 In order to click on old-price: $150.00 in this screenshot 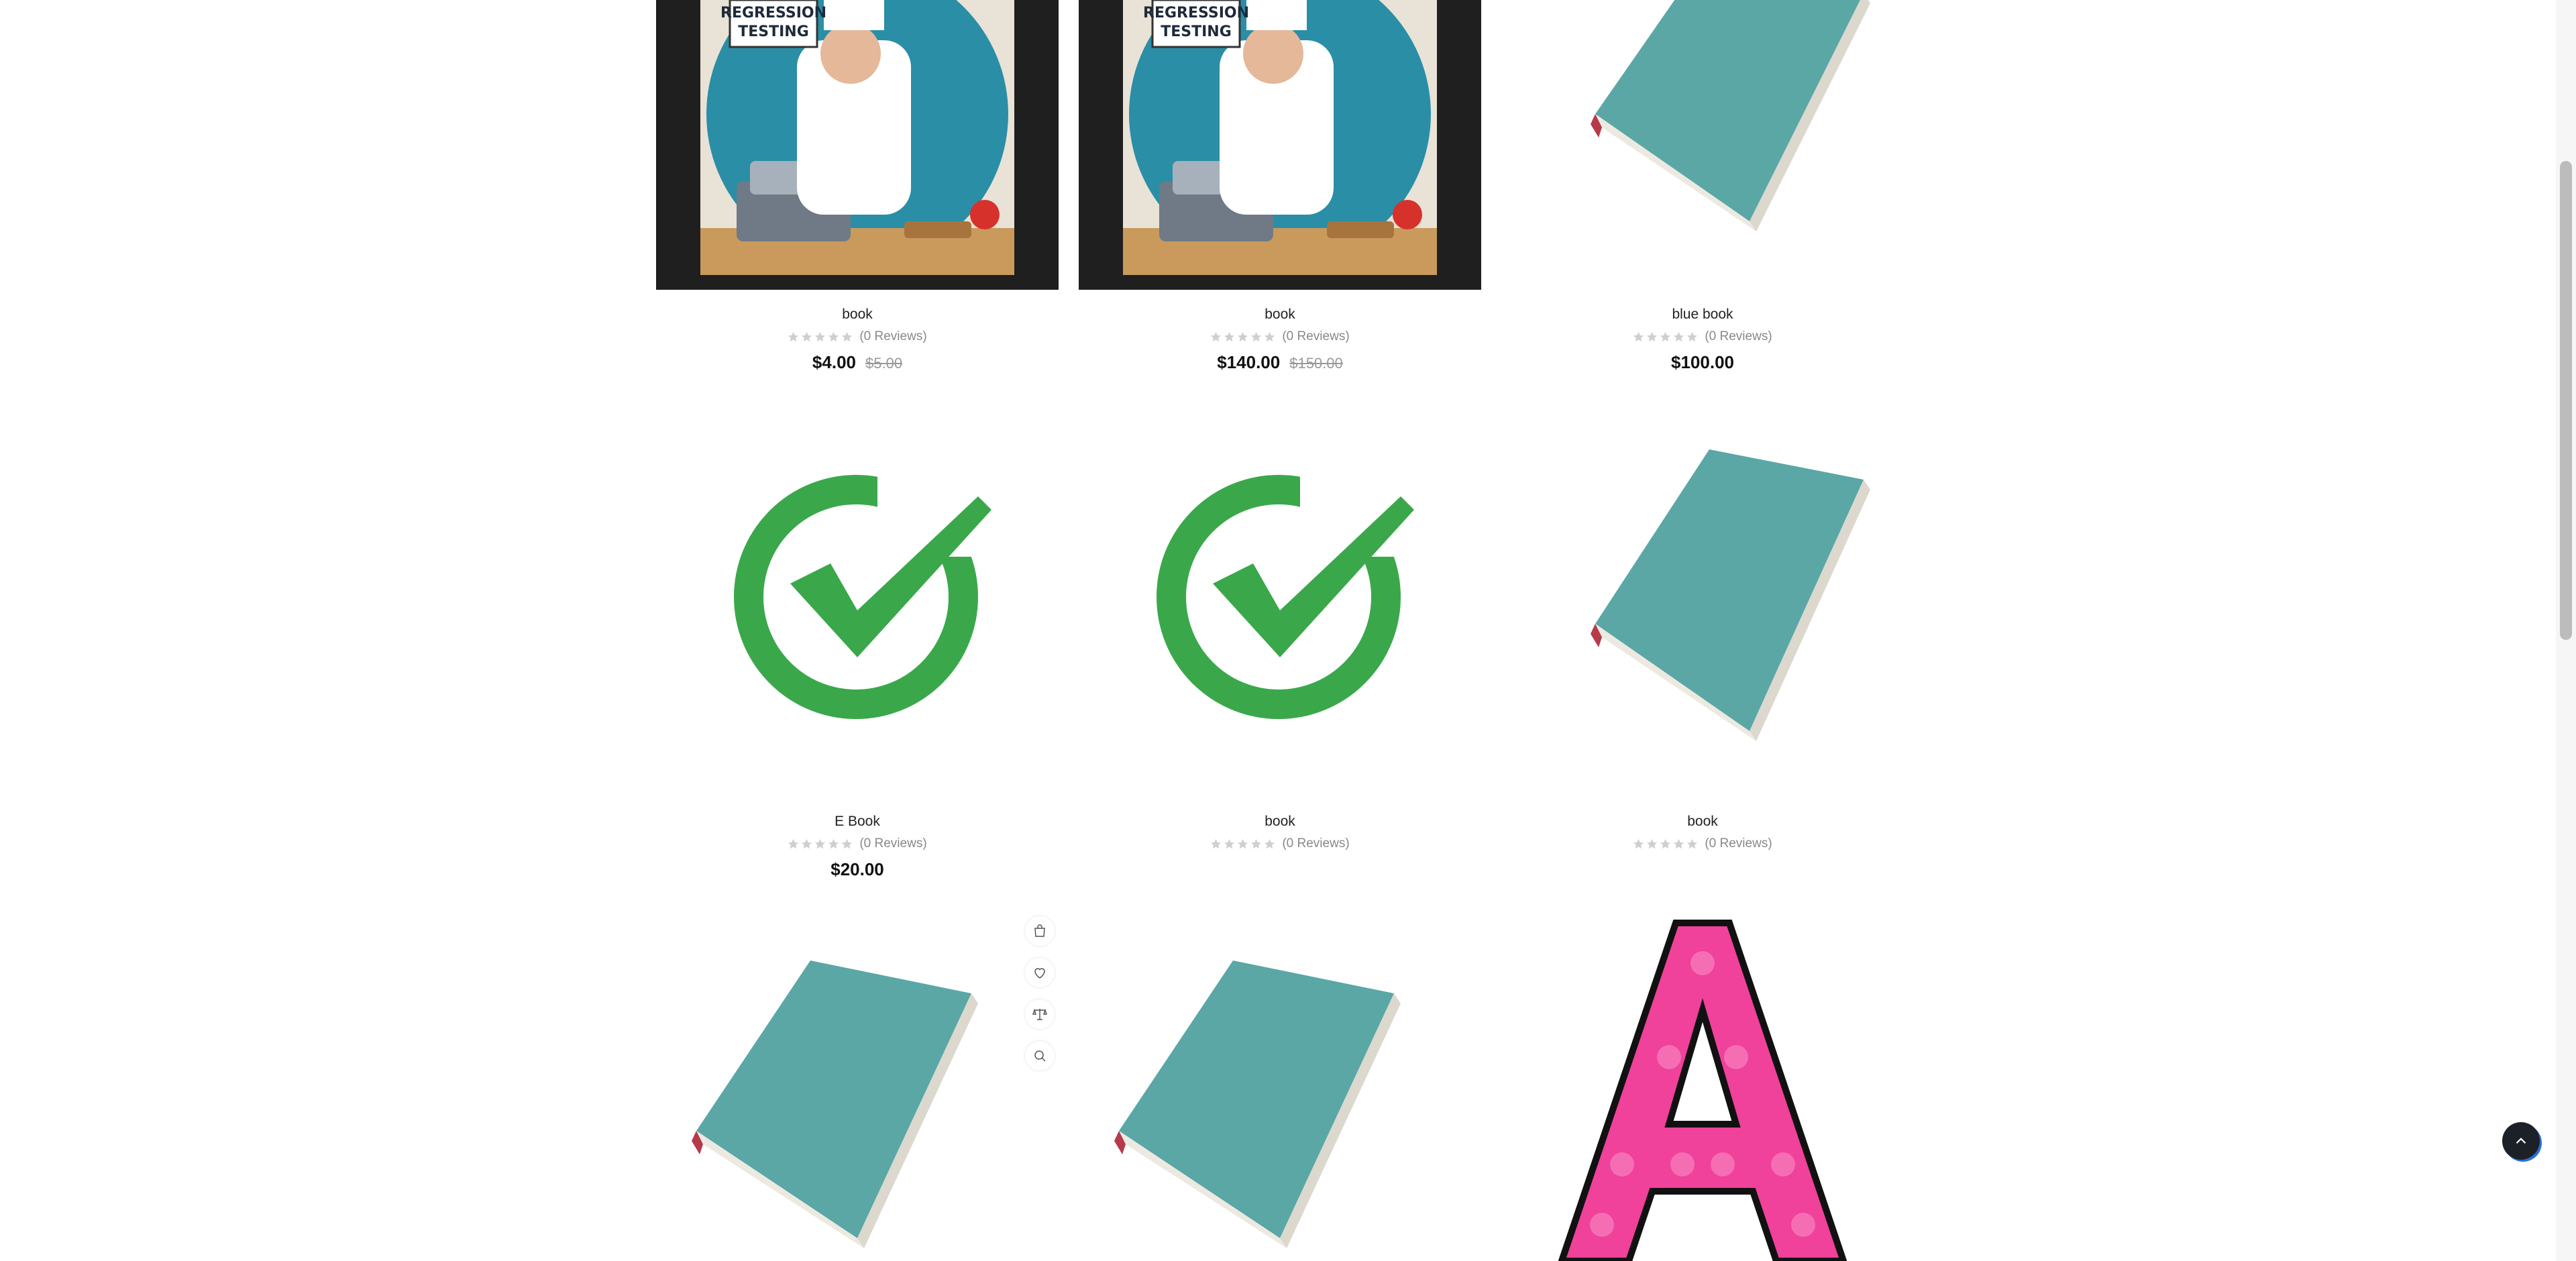, I will do `click(1316, 364)`.